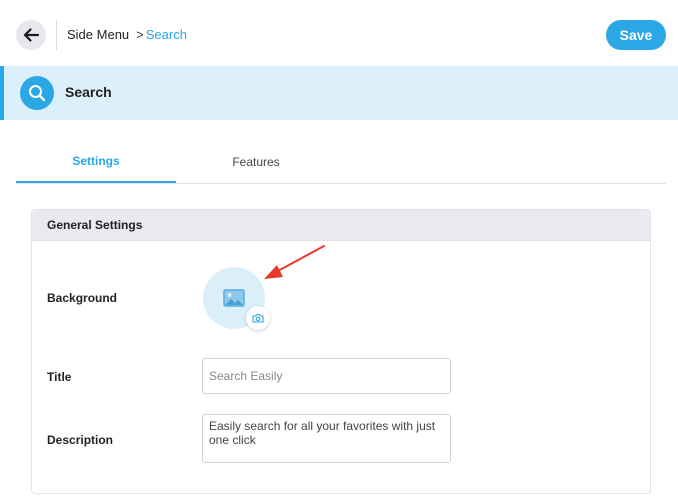 This screenshot has height=498, width=678. I want to click on description-label: Description, so click(80, 440).